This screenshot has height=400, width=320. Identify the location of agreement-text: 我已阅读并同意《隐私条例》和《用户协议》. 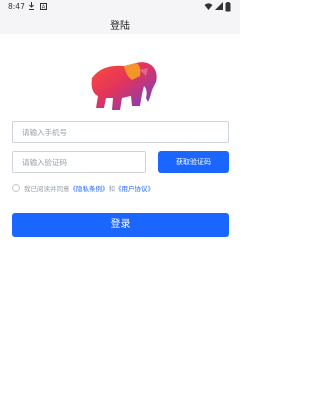
(89, 188).